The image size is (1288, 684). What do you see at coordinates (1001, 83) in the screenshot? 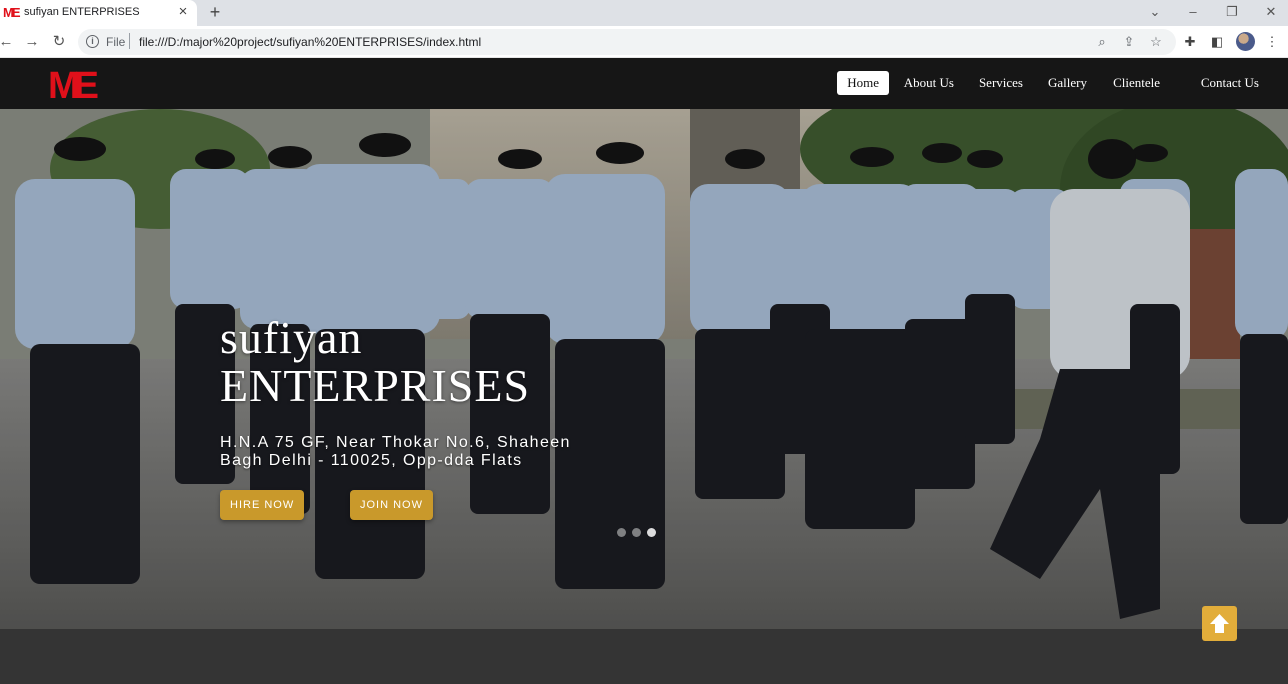
I see `nav-services: Services` at bounding box center [1001, 83].